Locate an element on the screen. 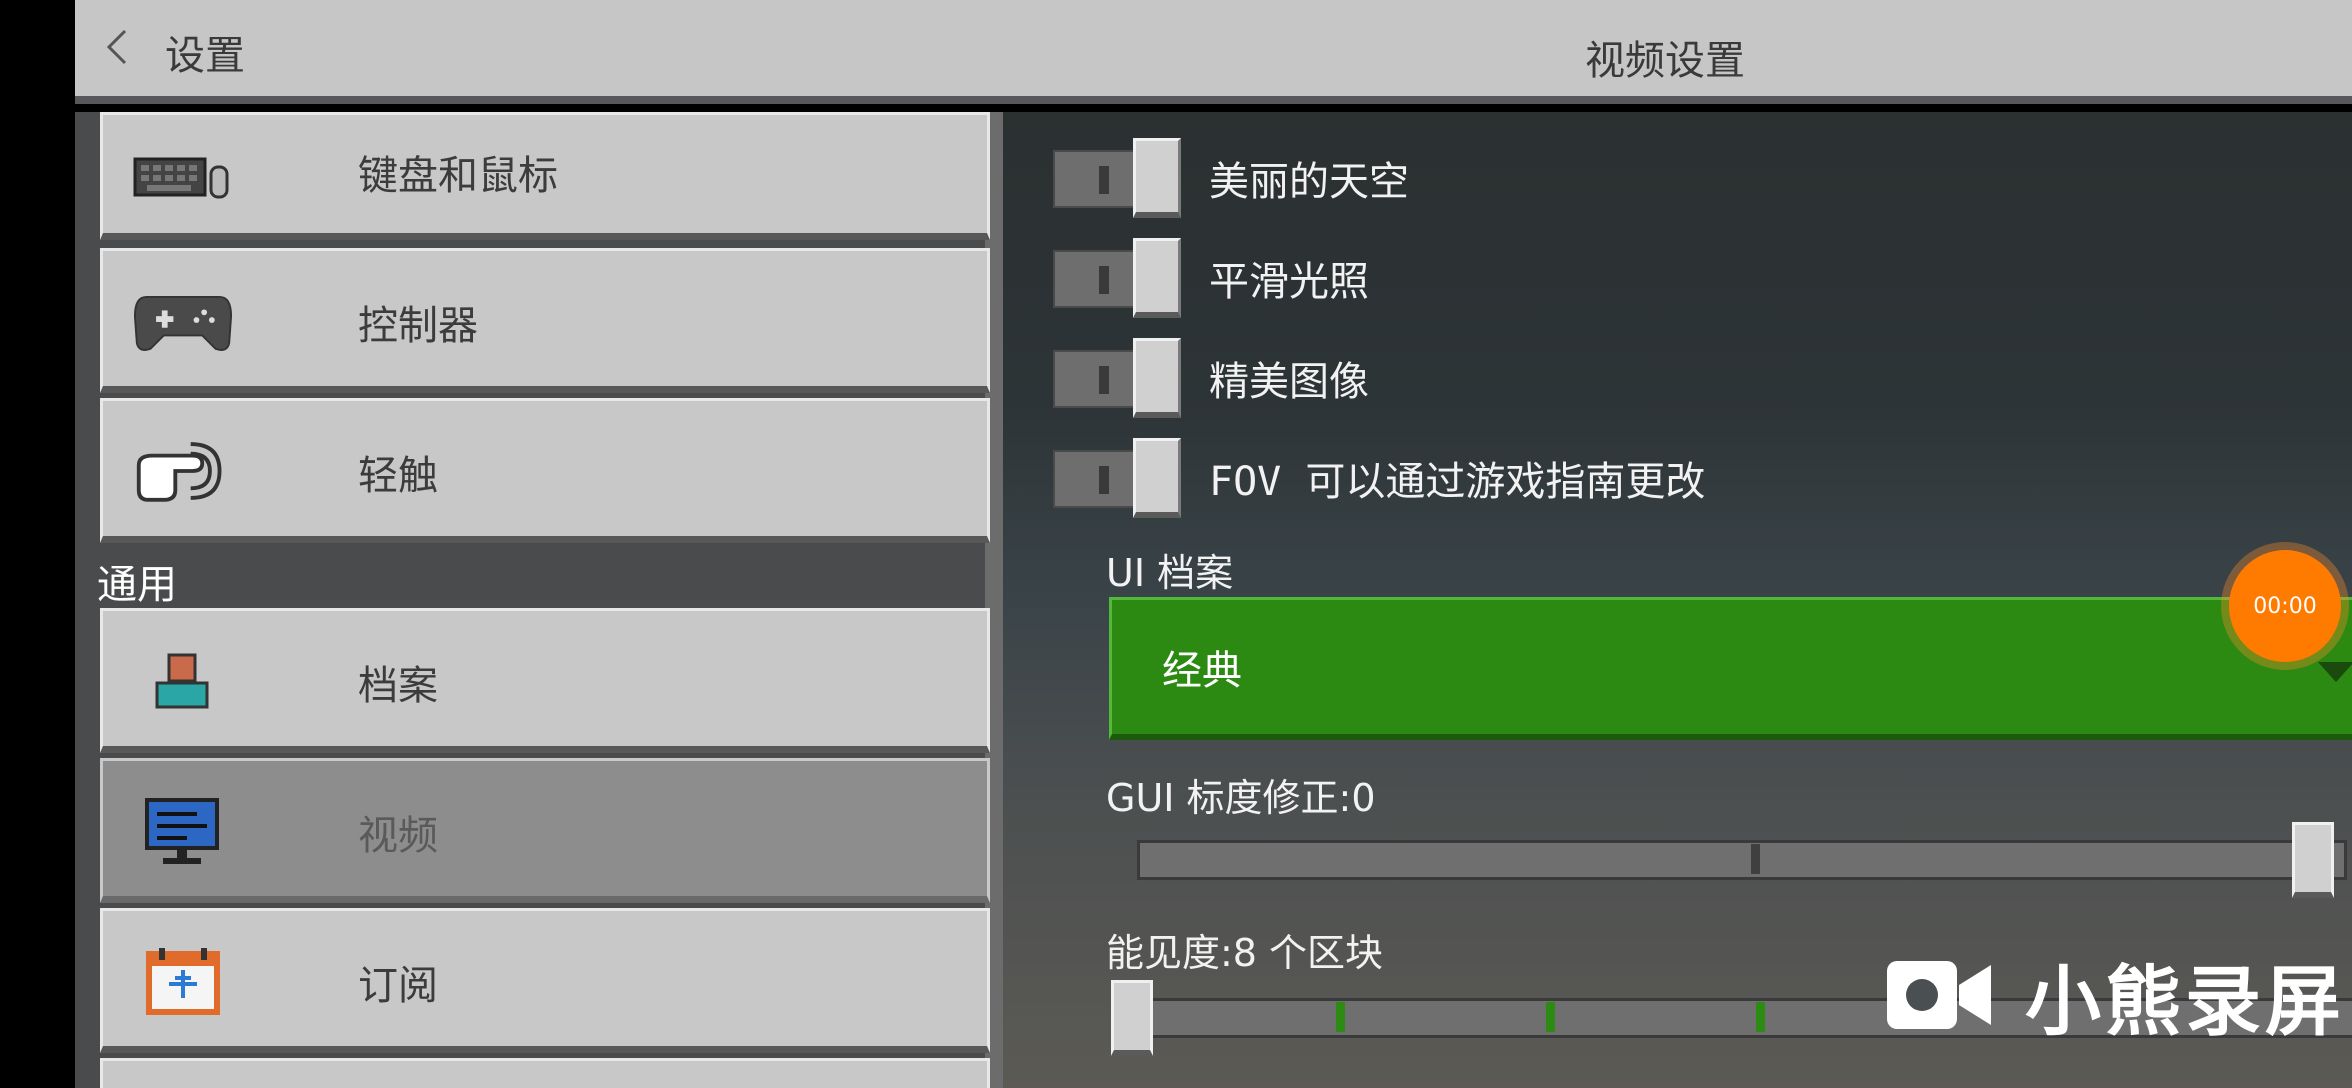  sidebar-item-profile: 档案 is located at coordinates (545, 680).